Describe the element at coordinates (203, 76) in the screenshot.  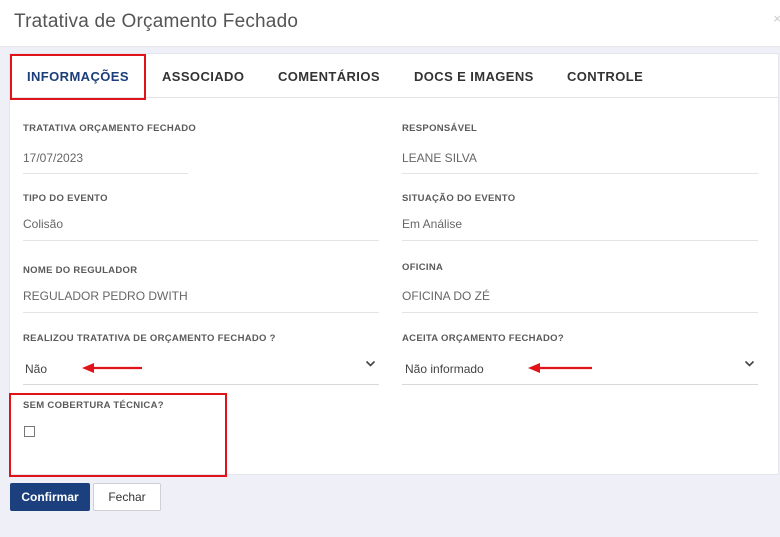
I see `tab-associado: ASSOCIADO` at that location.